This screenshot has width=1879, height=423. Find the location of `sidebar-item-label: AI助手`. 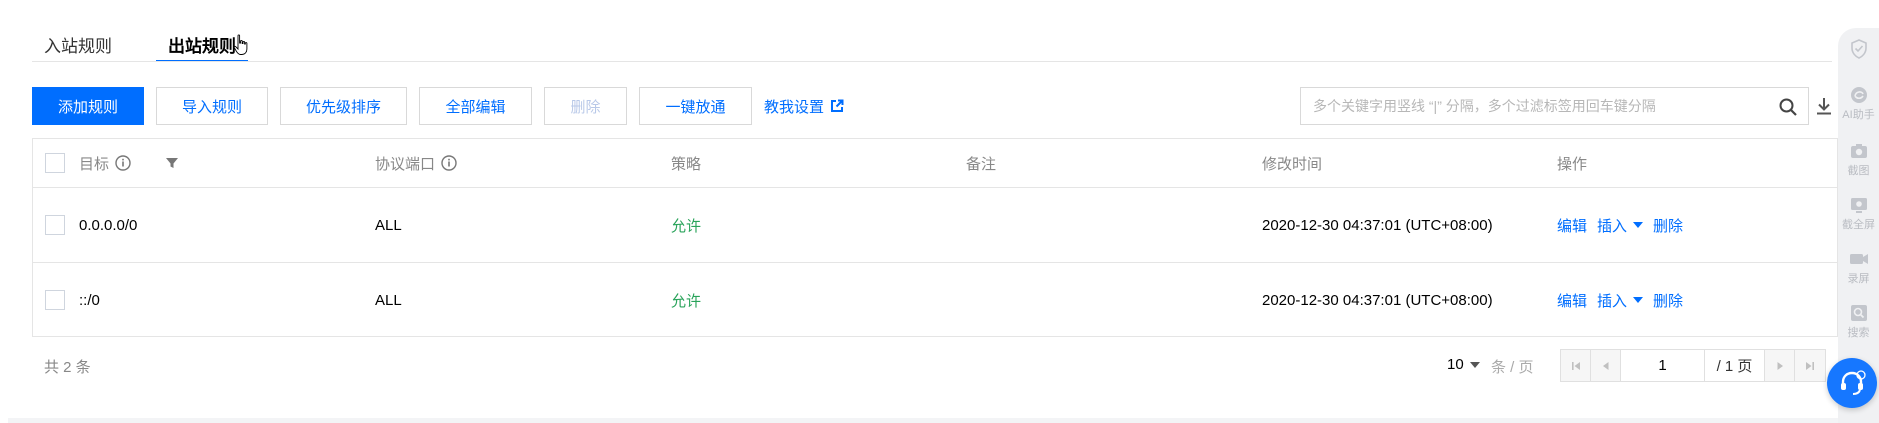

sidebar-item-label: AI助手 is located at coordinates (1858, 115).